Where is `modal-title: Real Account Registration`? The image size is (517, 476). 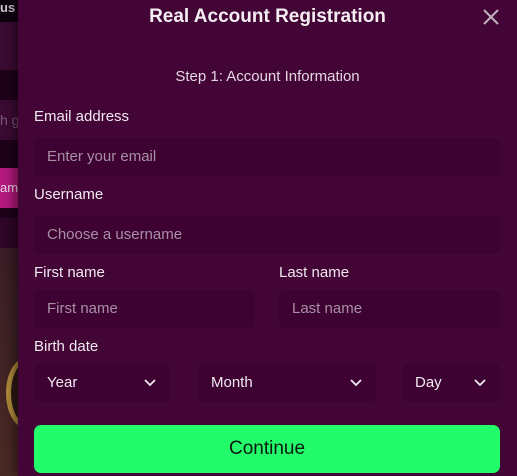
modal-title: Real Account Registration is located at coordinates (267, 16).